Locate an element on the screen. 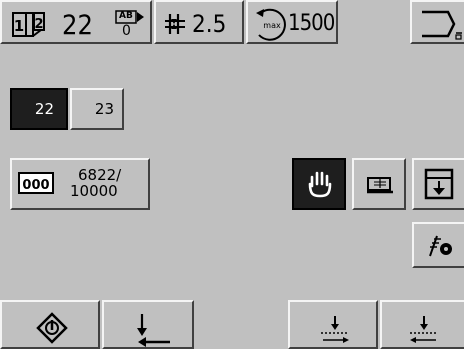  counter-total: 10000 is located at coordinates (94, 191).